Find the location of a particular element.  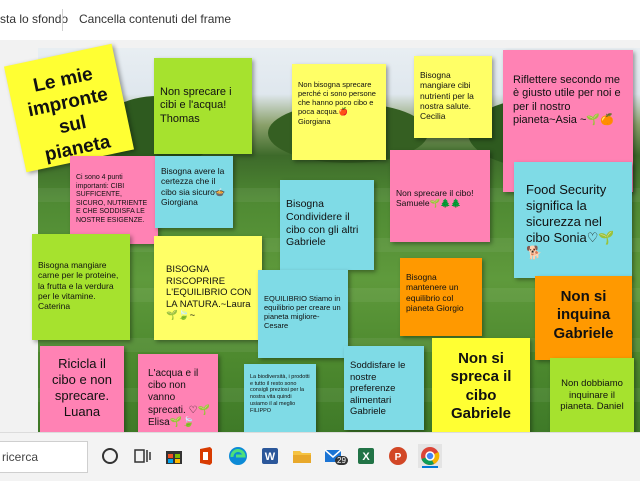

sticky-note: Ricicla il cibo e non sprecare. Luana is located at coordinates (82, 389).